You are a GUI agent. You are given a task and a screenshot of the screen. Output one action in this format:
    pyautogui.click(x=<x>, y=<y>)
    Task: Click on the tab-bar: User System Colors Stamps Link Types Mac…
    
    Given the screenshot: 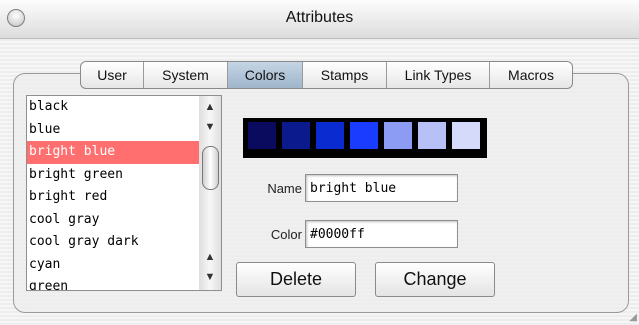 What is the action you would take?
    pyautogui.click(x=326, y=75)
    